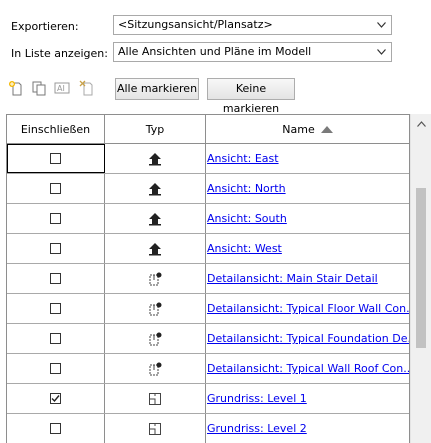  What do you see at coordinates (298, 129) in the screenshot?
I see `column-header-name-label: Name` at bounding box center [298, 129].